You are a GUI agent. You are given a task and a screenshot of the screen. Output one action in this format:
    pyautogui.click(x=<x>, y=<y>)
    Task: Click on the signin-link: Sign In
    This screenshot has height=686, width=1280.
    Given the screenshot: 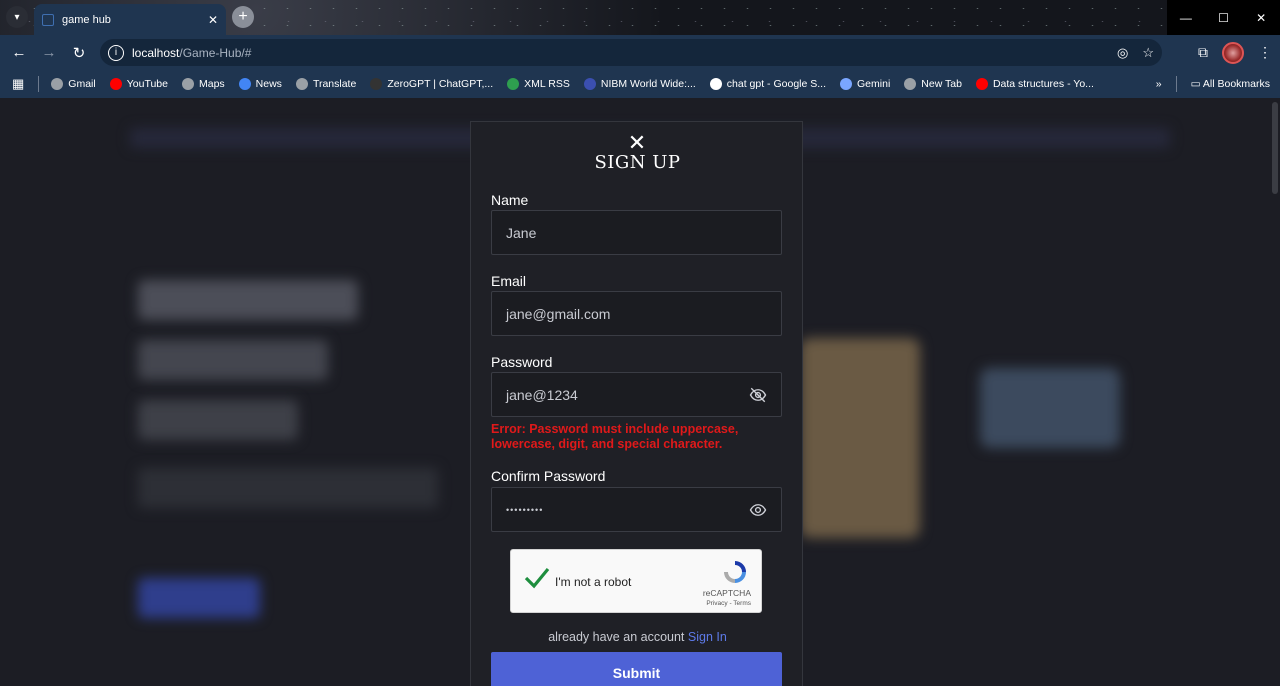 What is the action you would take?
    pyautogui.click(x=707, y=637)
    